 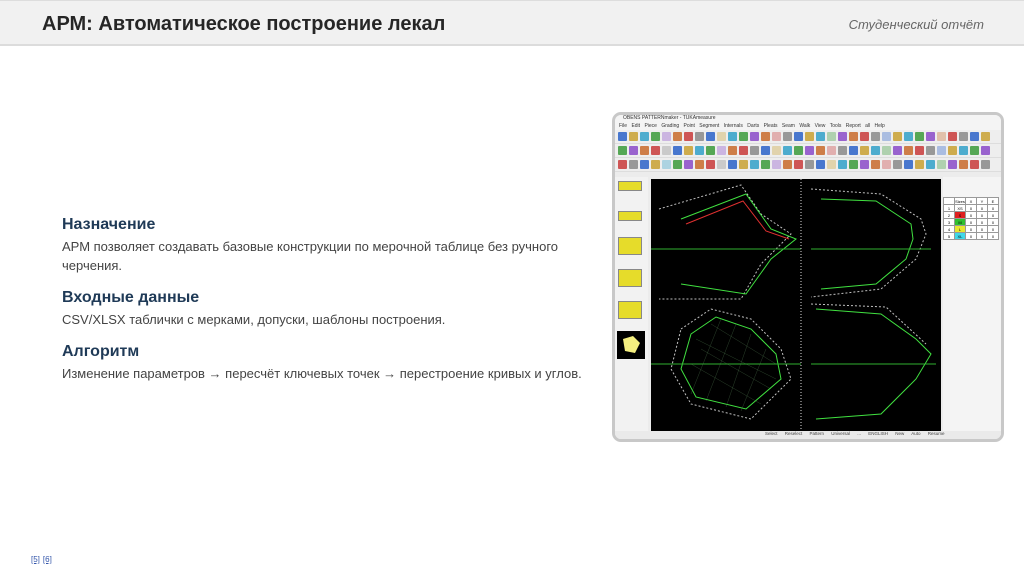 What do you see at coordinates (971, 222) in the screenshot?
I see `table-row: 3M000` at bounding box center [971, 222].